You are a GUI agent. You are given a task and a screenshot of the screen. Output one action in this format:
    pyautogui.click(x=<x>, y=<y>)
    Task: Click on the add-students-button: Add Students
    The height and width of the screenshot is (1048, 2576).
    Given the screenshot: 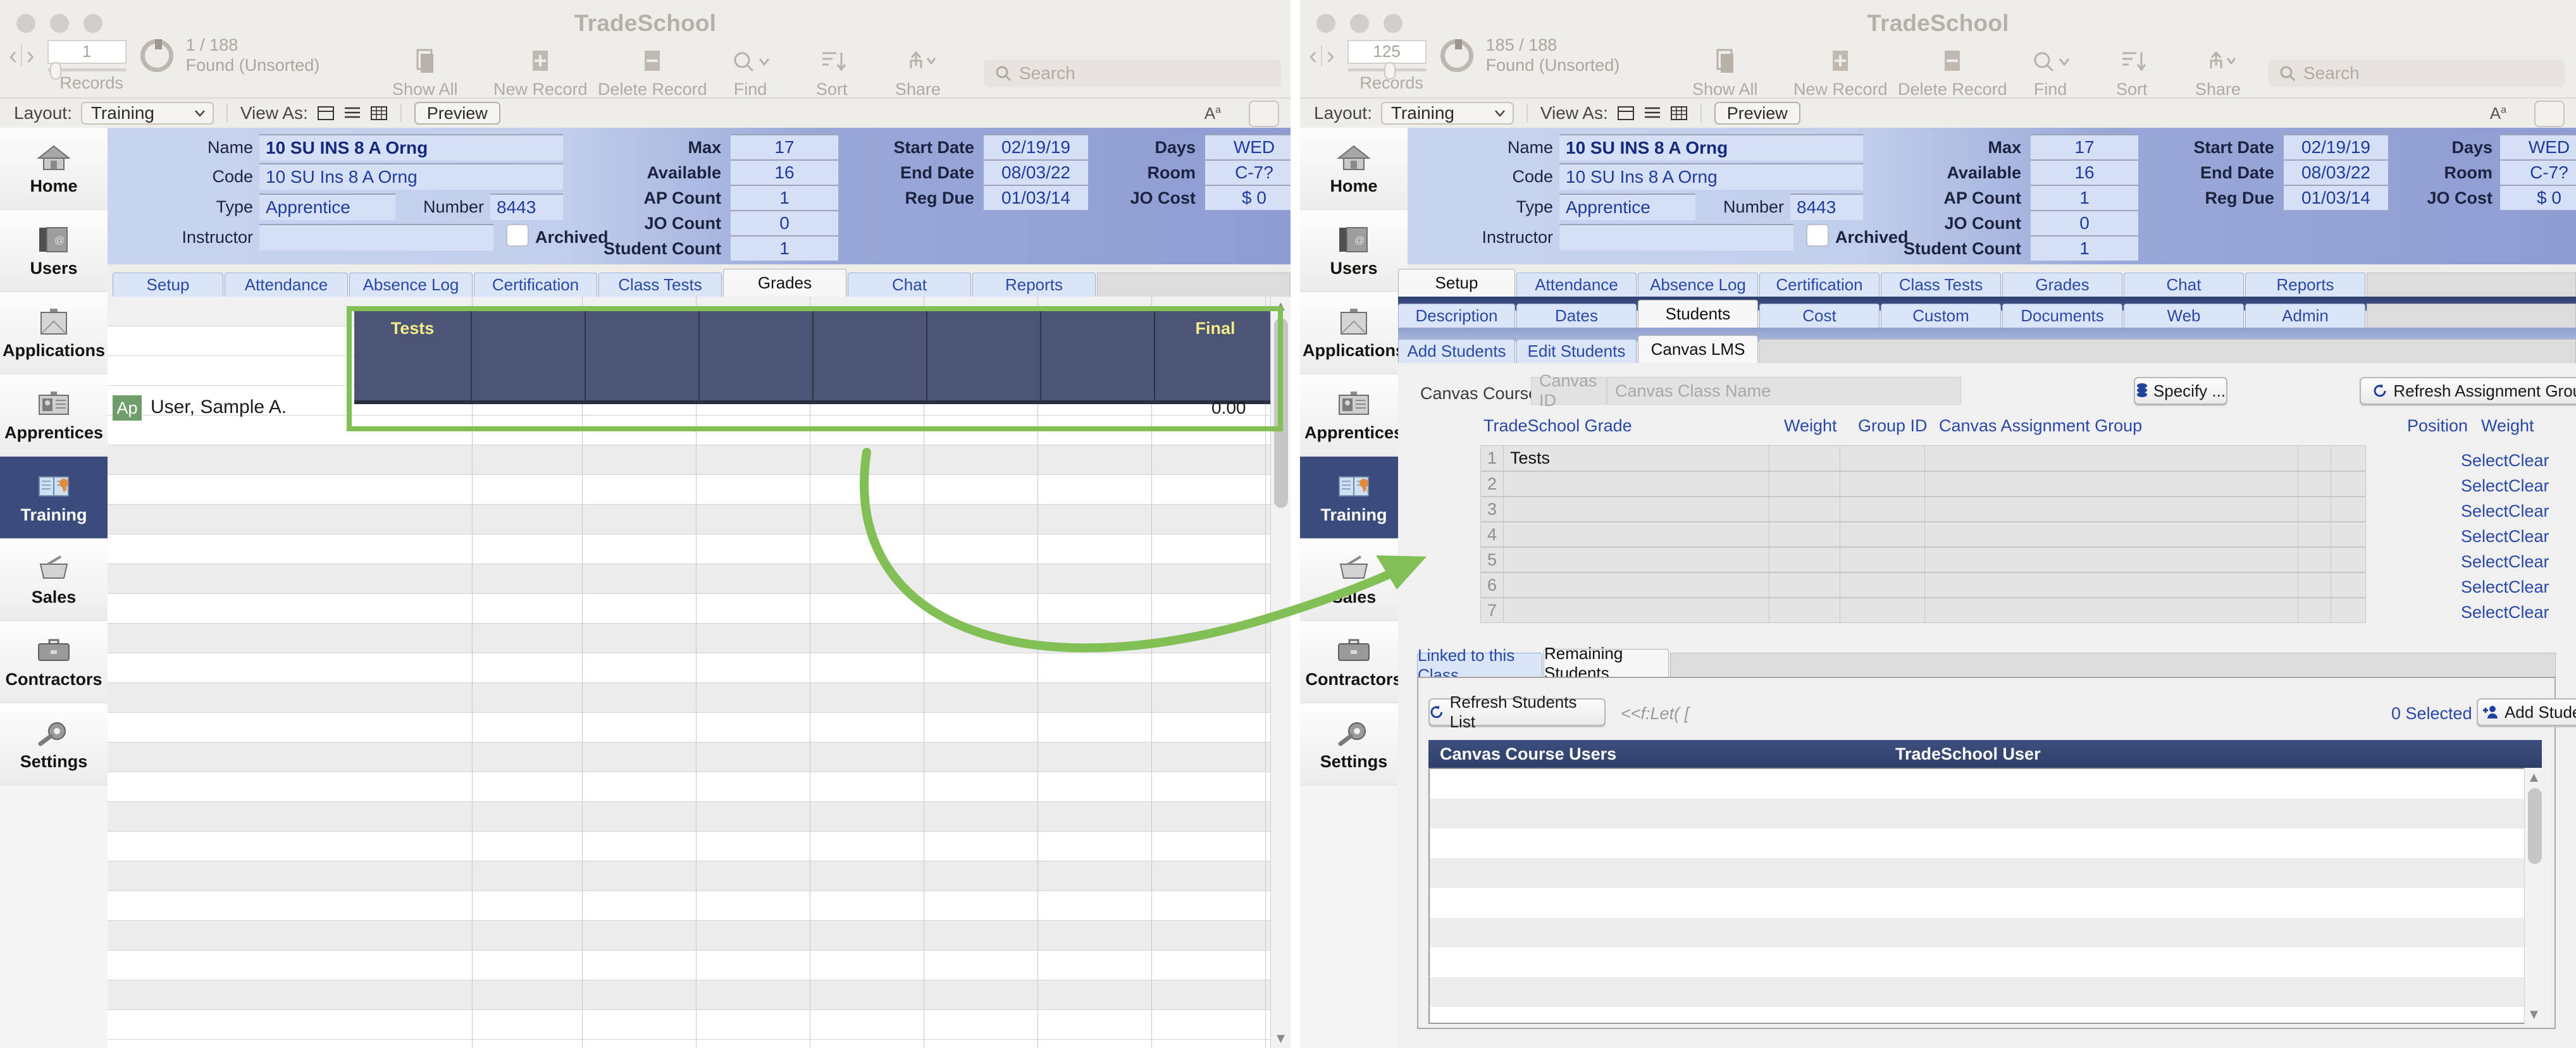 What is the action you would take?
    pyautogui.click(x=2527, y=712)
    